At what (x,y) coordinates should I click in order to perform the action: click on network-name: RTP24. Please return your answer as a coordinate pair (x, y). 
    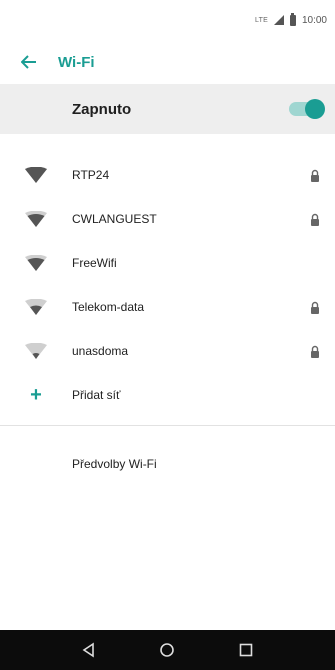
    Looking at the image, I should click on (91, 175).